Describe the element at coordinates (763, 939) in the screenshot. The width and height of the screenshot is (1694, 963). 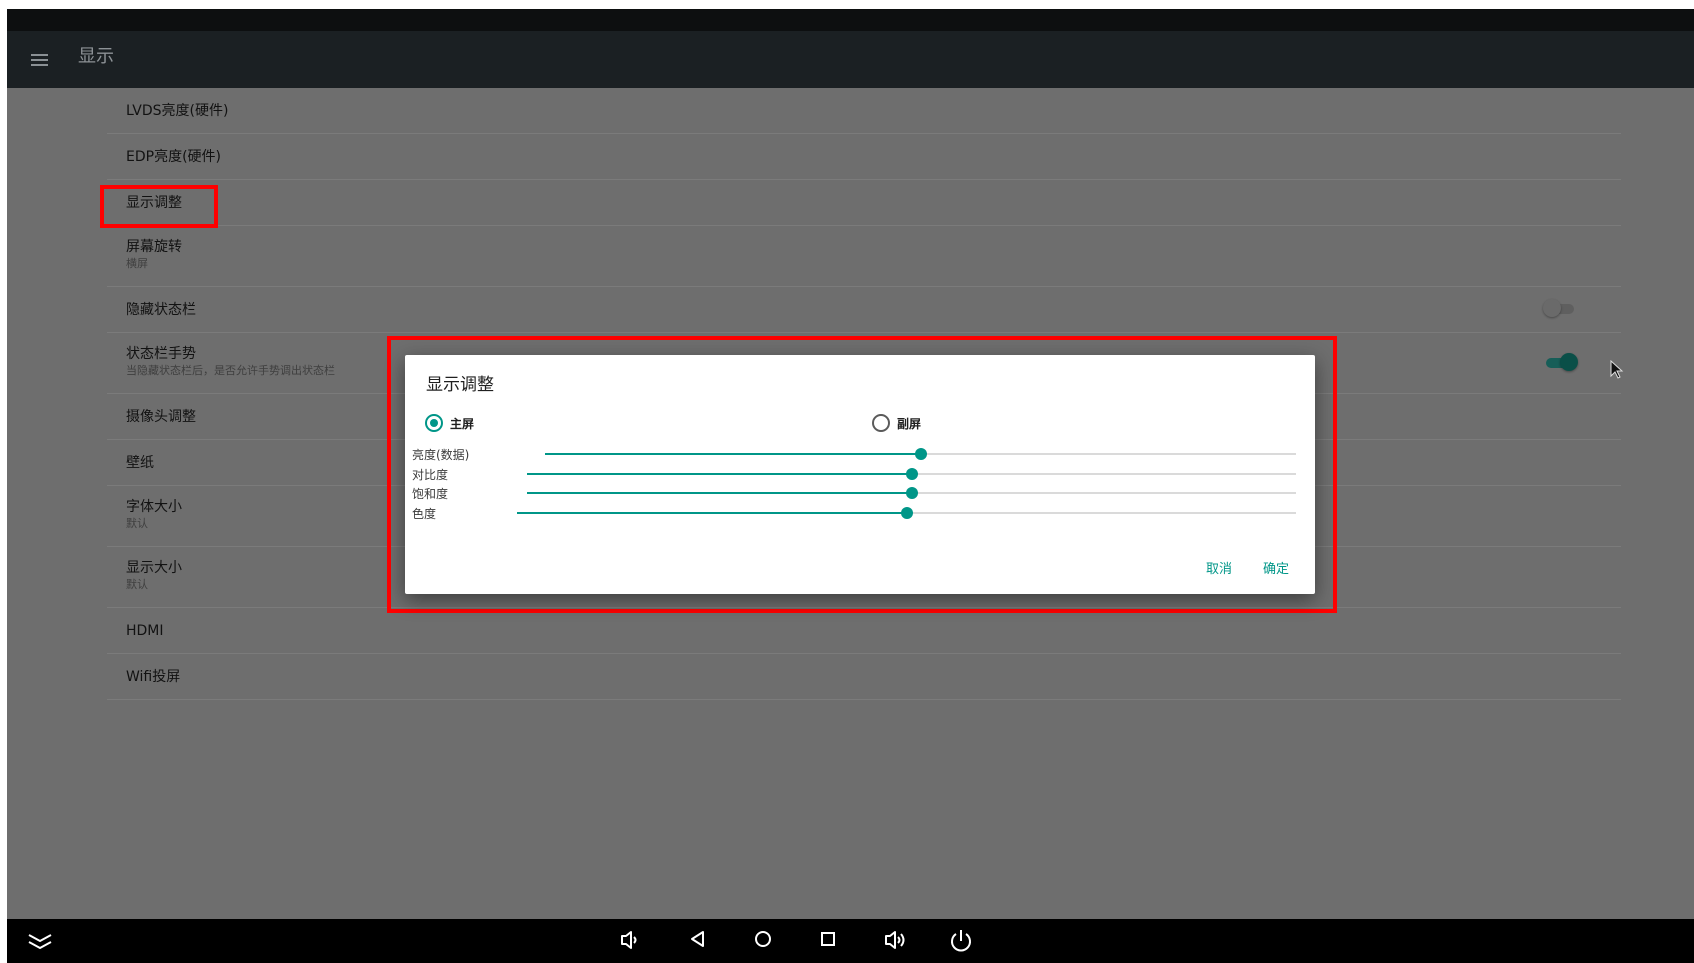
I see `home-icon` at that location.